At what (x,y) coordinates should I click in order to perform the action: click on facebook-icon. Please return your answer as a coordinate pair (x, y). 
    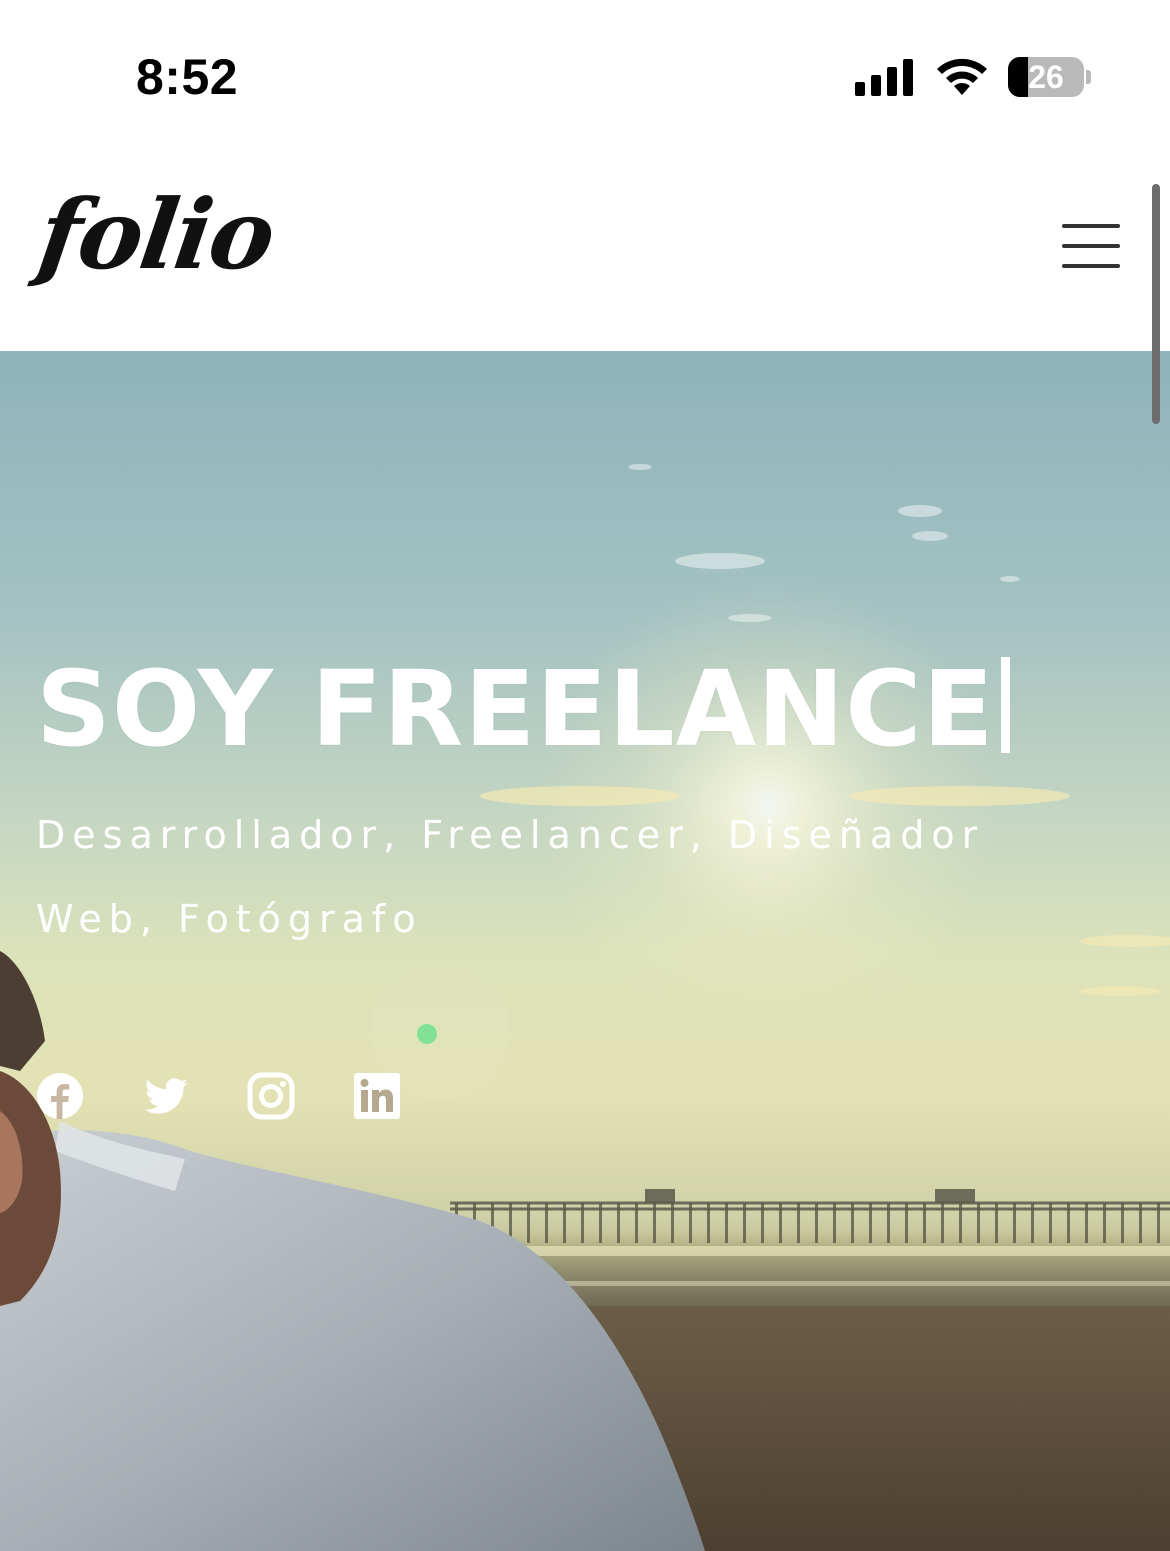
    Looking at the image, I should click on (60, 1096).